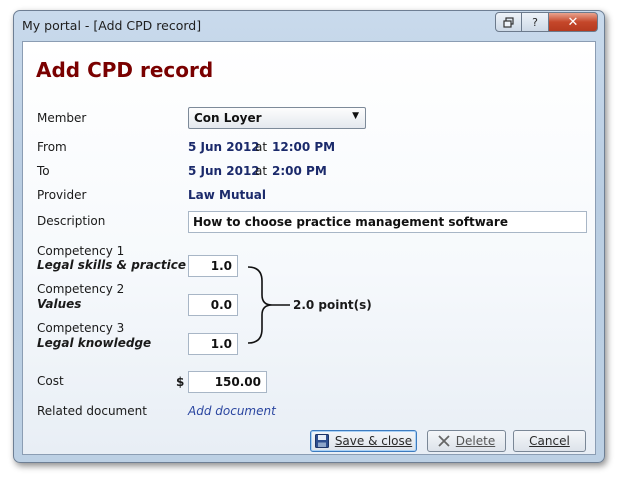  What do you see at coordinates (62, 195) in the screenshot?
I see `provider-label: Provider` at bounding box center [62, 195].